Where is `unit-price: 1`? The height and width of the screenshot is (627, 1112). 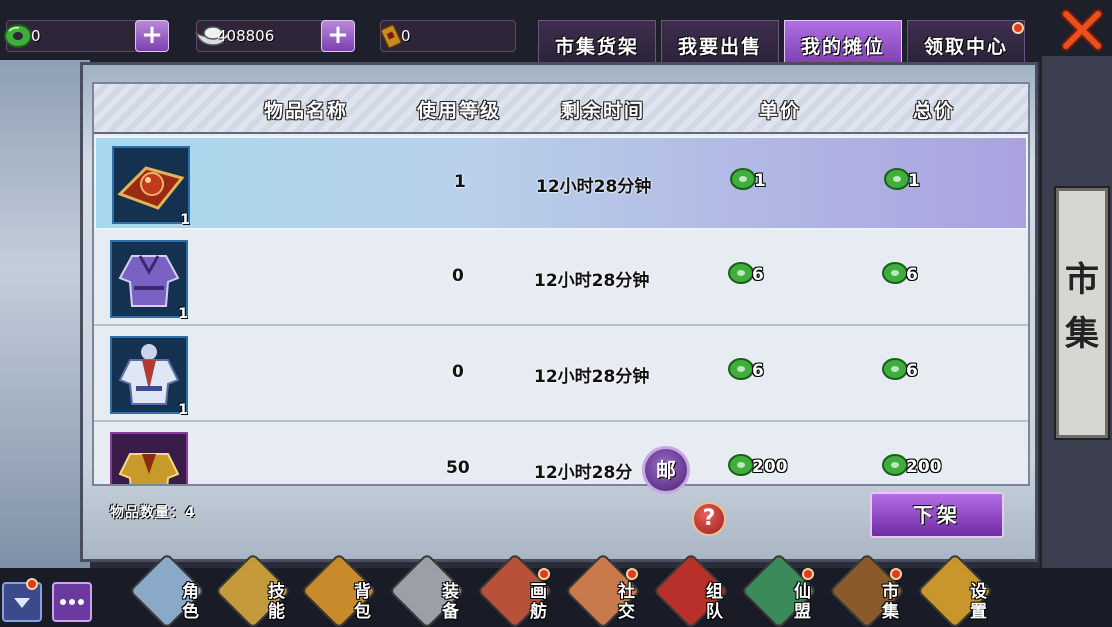
unit-price: 1 is located at coordinates (747, 181).